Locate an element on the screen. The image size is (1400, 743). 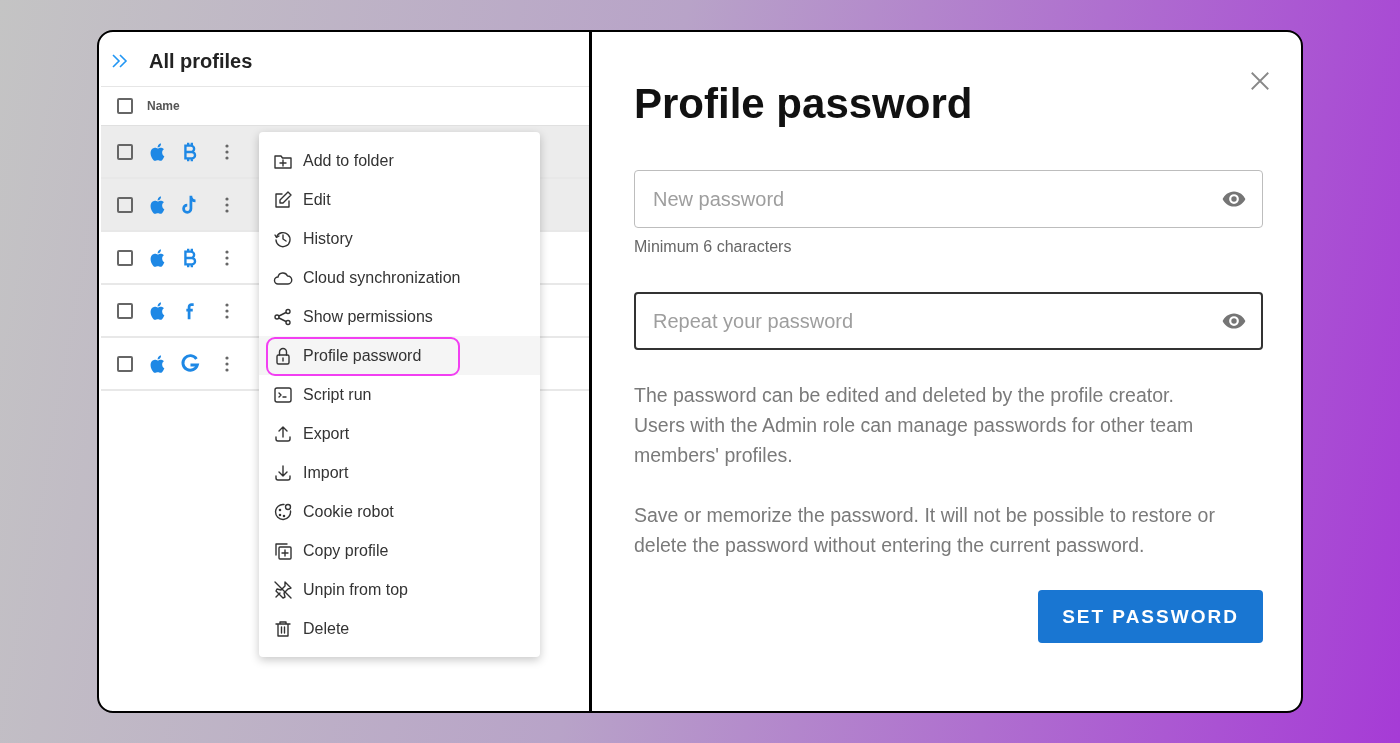
dialog-title: Profile password is located at coordinates (804, 104).